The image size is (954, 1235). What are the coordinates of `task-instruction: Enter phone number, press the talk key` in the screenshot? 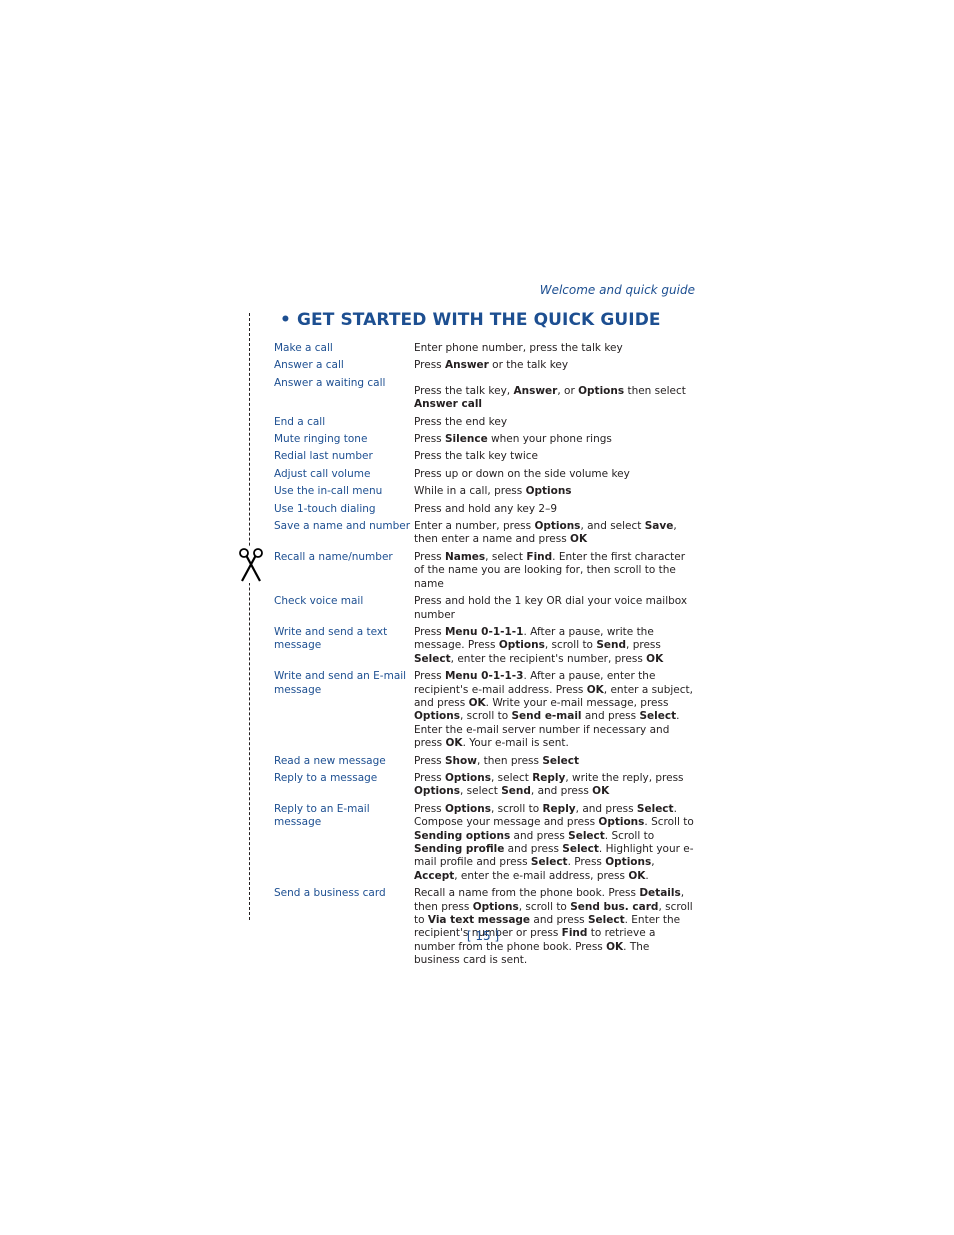 It's located at (518, 348).